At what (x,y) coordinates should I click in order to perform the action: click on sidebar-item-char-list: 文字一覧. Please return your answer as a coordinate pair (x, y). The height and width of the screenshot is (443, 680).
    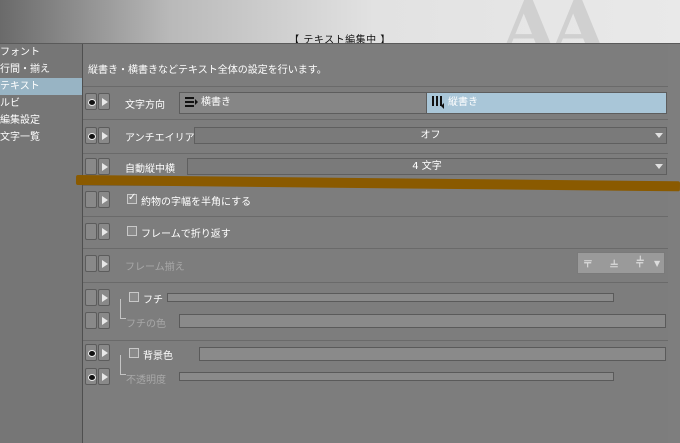
    Looking at the image, I should click on (41, 137).